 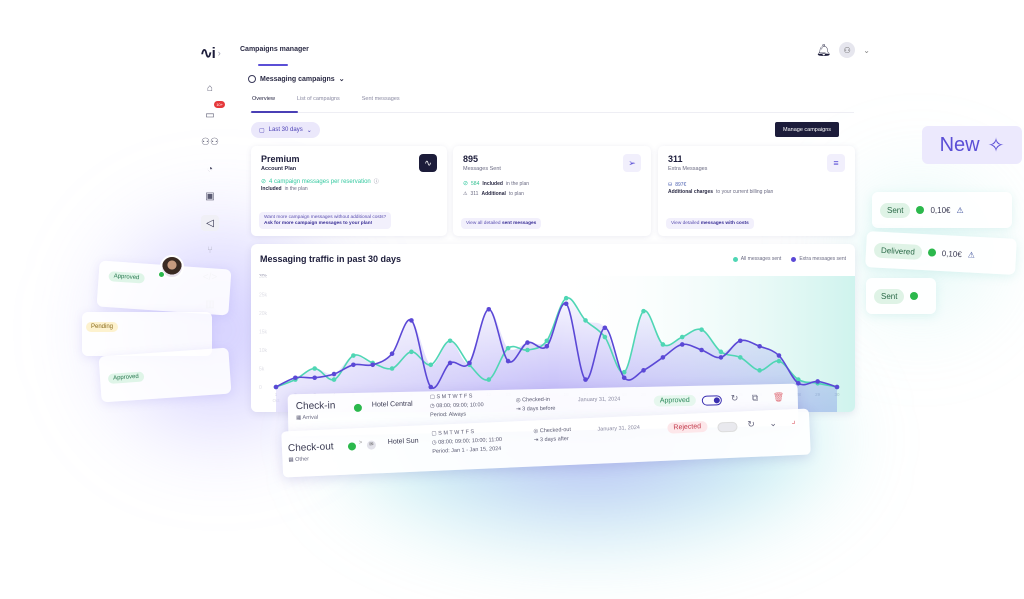 What do you see at coordinates (349, 182) in the screenshot?
I see `plan-included-line: ⊘ 4 campaign messages per reservation ⓘ` at bounding box center [349, 182].